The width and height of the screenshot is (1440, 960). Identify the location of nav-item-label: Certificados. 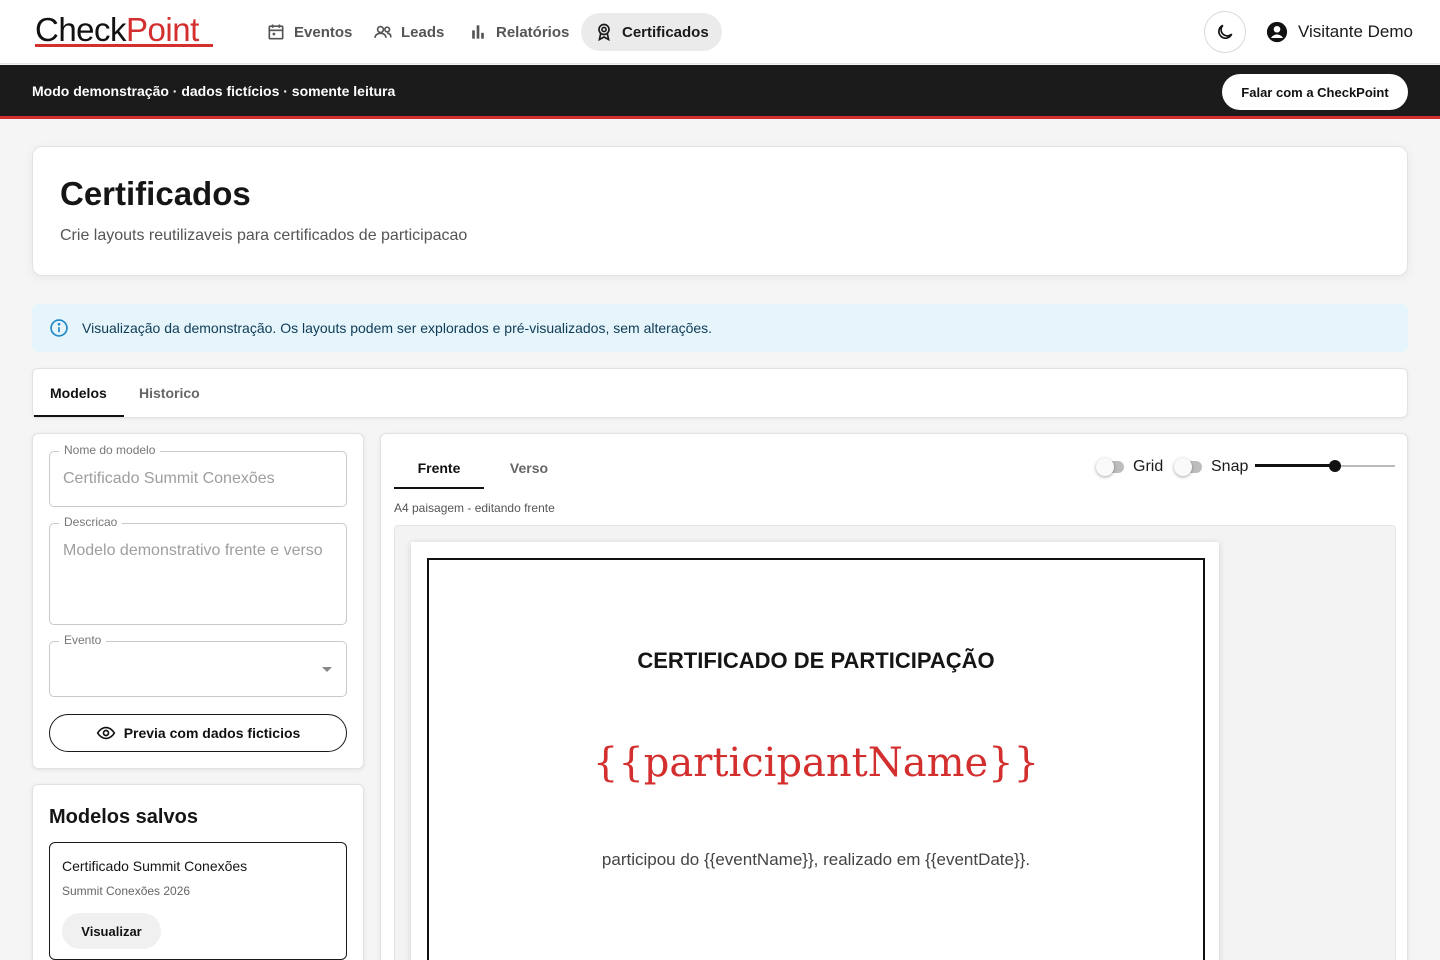
(665, 32).